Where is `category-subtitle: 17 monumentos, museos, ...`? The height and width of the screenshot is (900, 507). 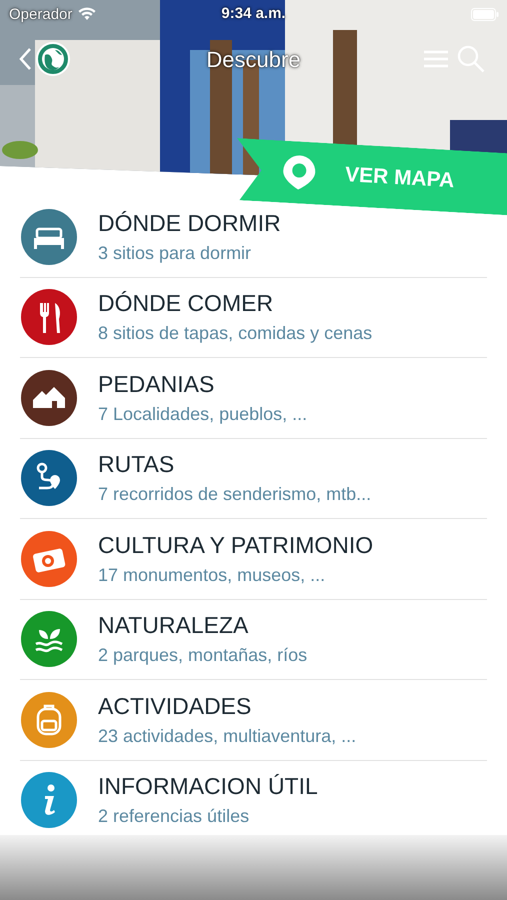
category-subtitle: 17 monumentos, museos, ... is located at coordinates (212, 575).